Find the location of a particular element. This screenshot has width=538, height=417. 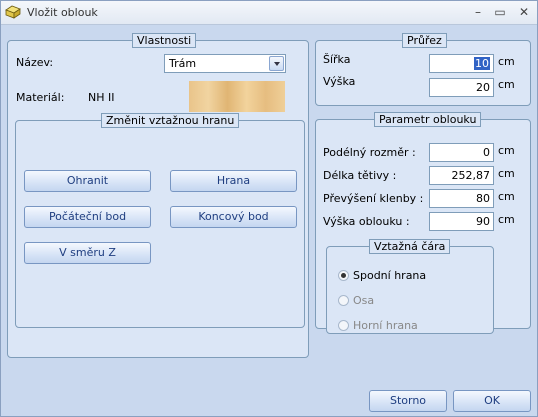

delka-tetivy-label: Délka tětivy : is located at coordinates (360, 175).